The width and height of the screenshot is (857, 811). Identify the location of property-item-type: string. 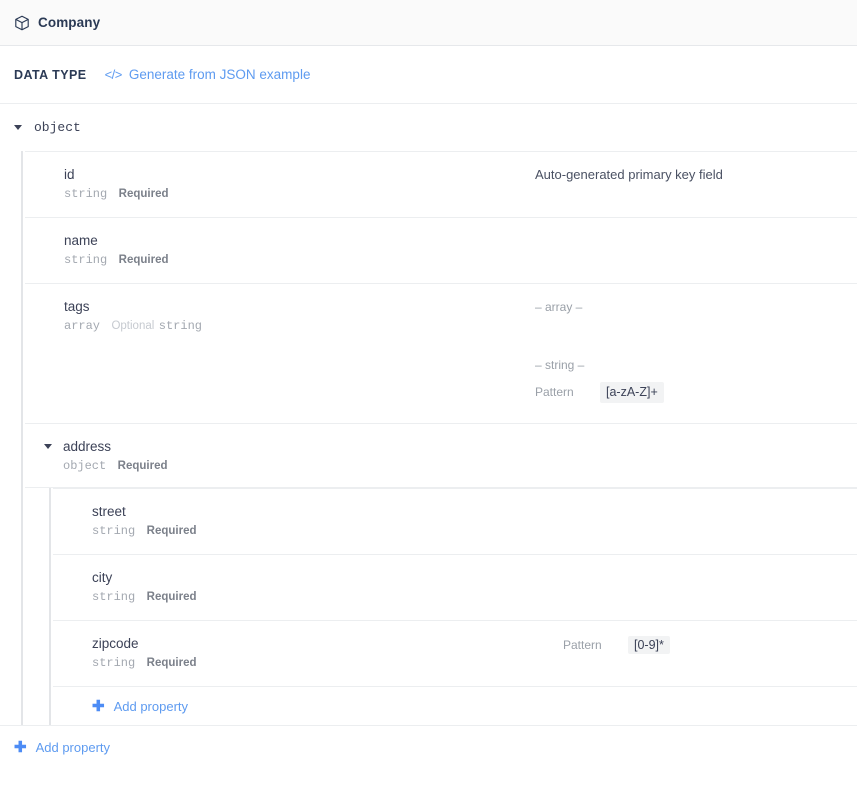
(180, 326).